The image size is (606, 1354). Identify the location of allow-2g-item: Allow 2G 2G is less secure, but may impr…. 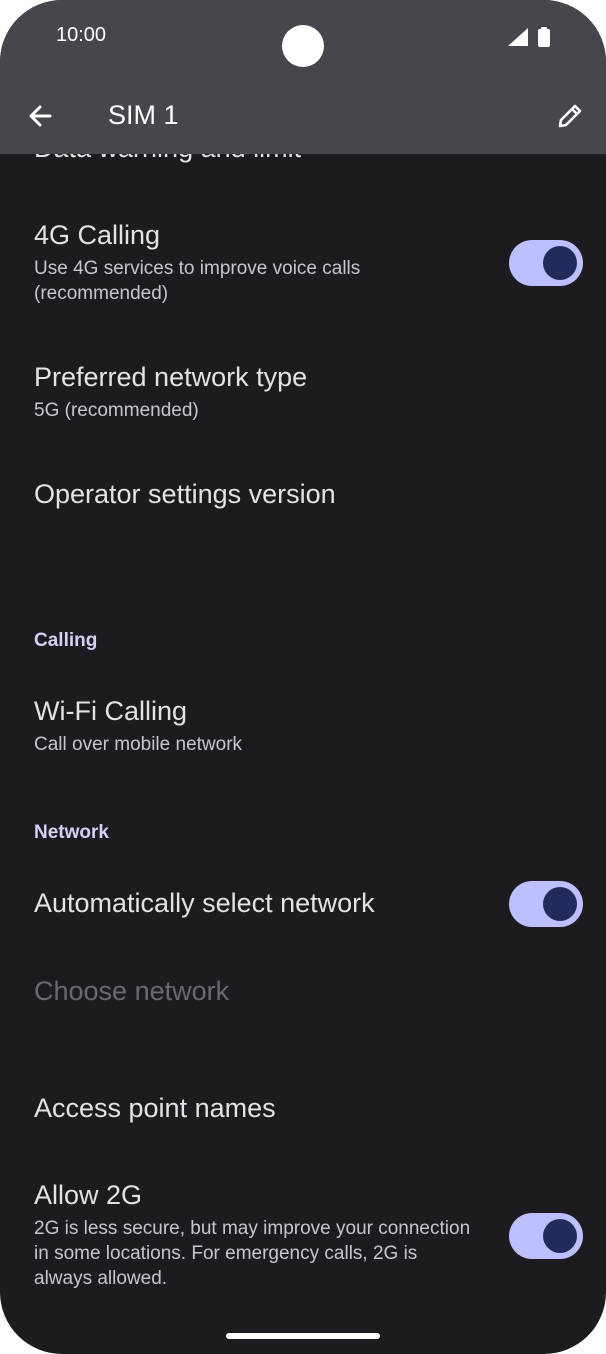
(254, 1234).